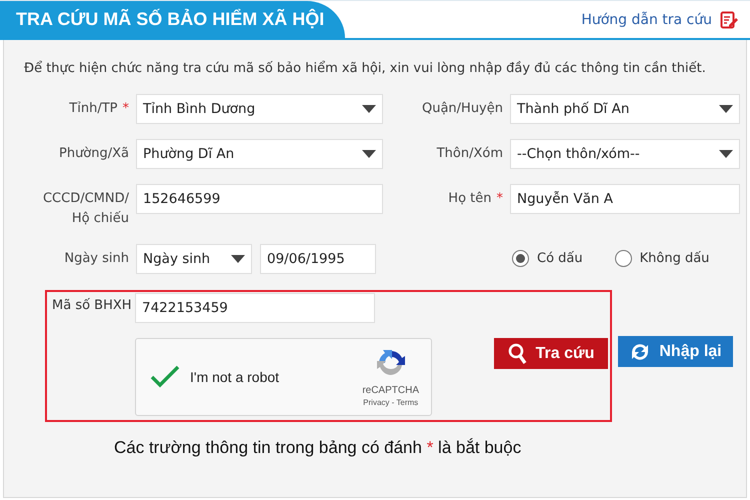 The image size is (750, 500). Describe the element at coordinates (390, 402) in the screenshot. I see `privacy-terms-links: Privacy - Terms` at that location.